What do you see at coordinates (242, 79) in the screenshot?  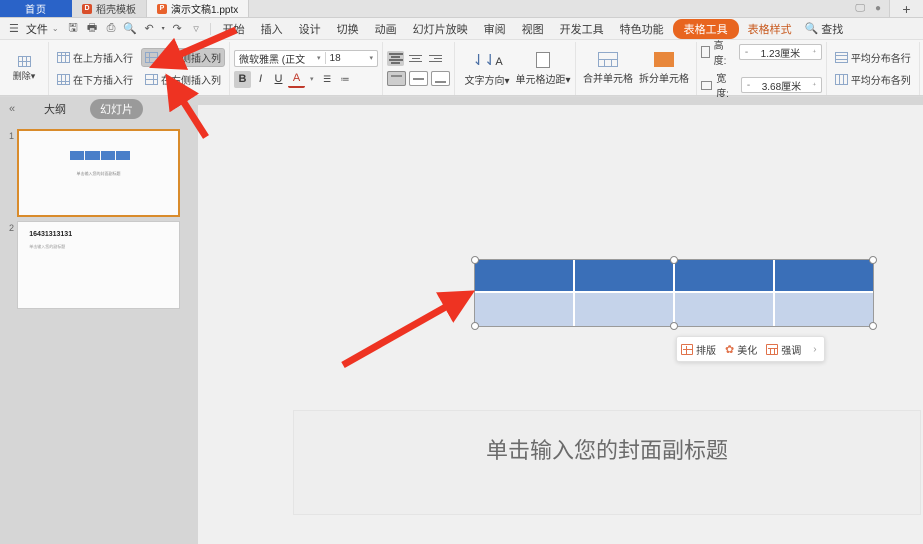 I see `bold-button: B` at bounding box center [242, 79].